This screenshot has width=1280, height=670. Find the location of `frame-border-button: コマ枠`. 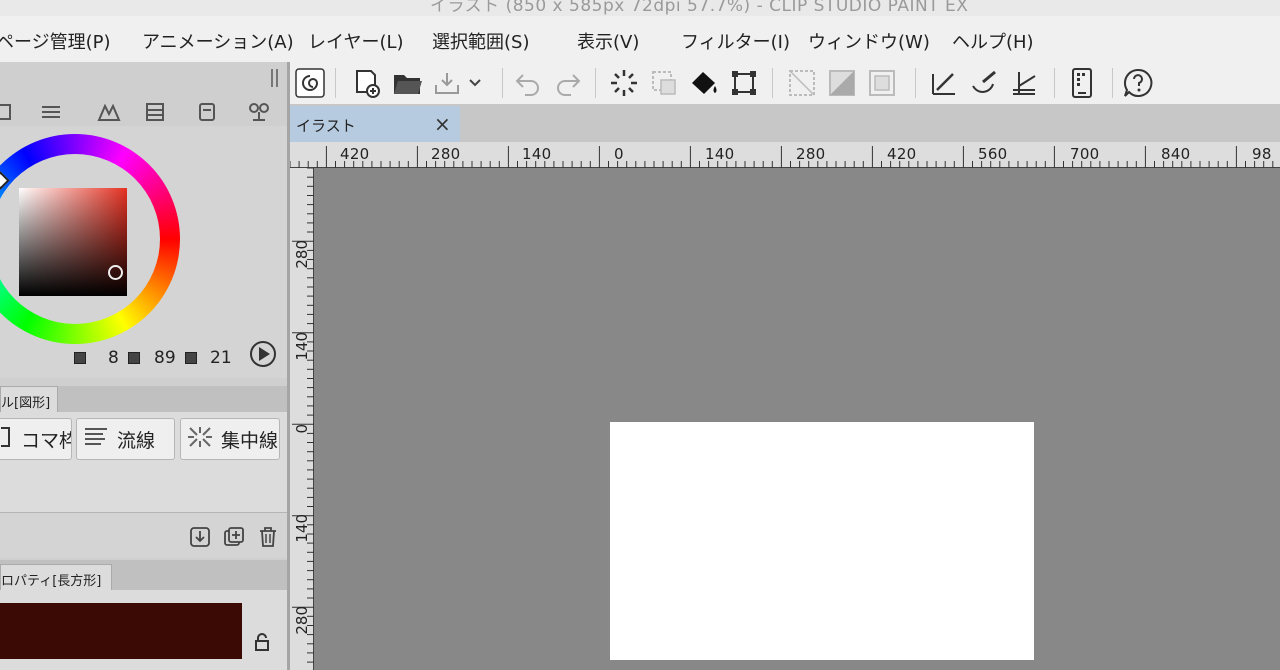

frame-border-button: コマ枠 is located at coordinates (36, 439).